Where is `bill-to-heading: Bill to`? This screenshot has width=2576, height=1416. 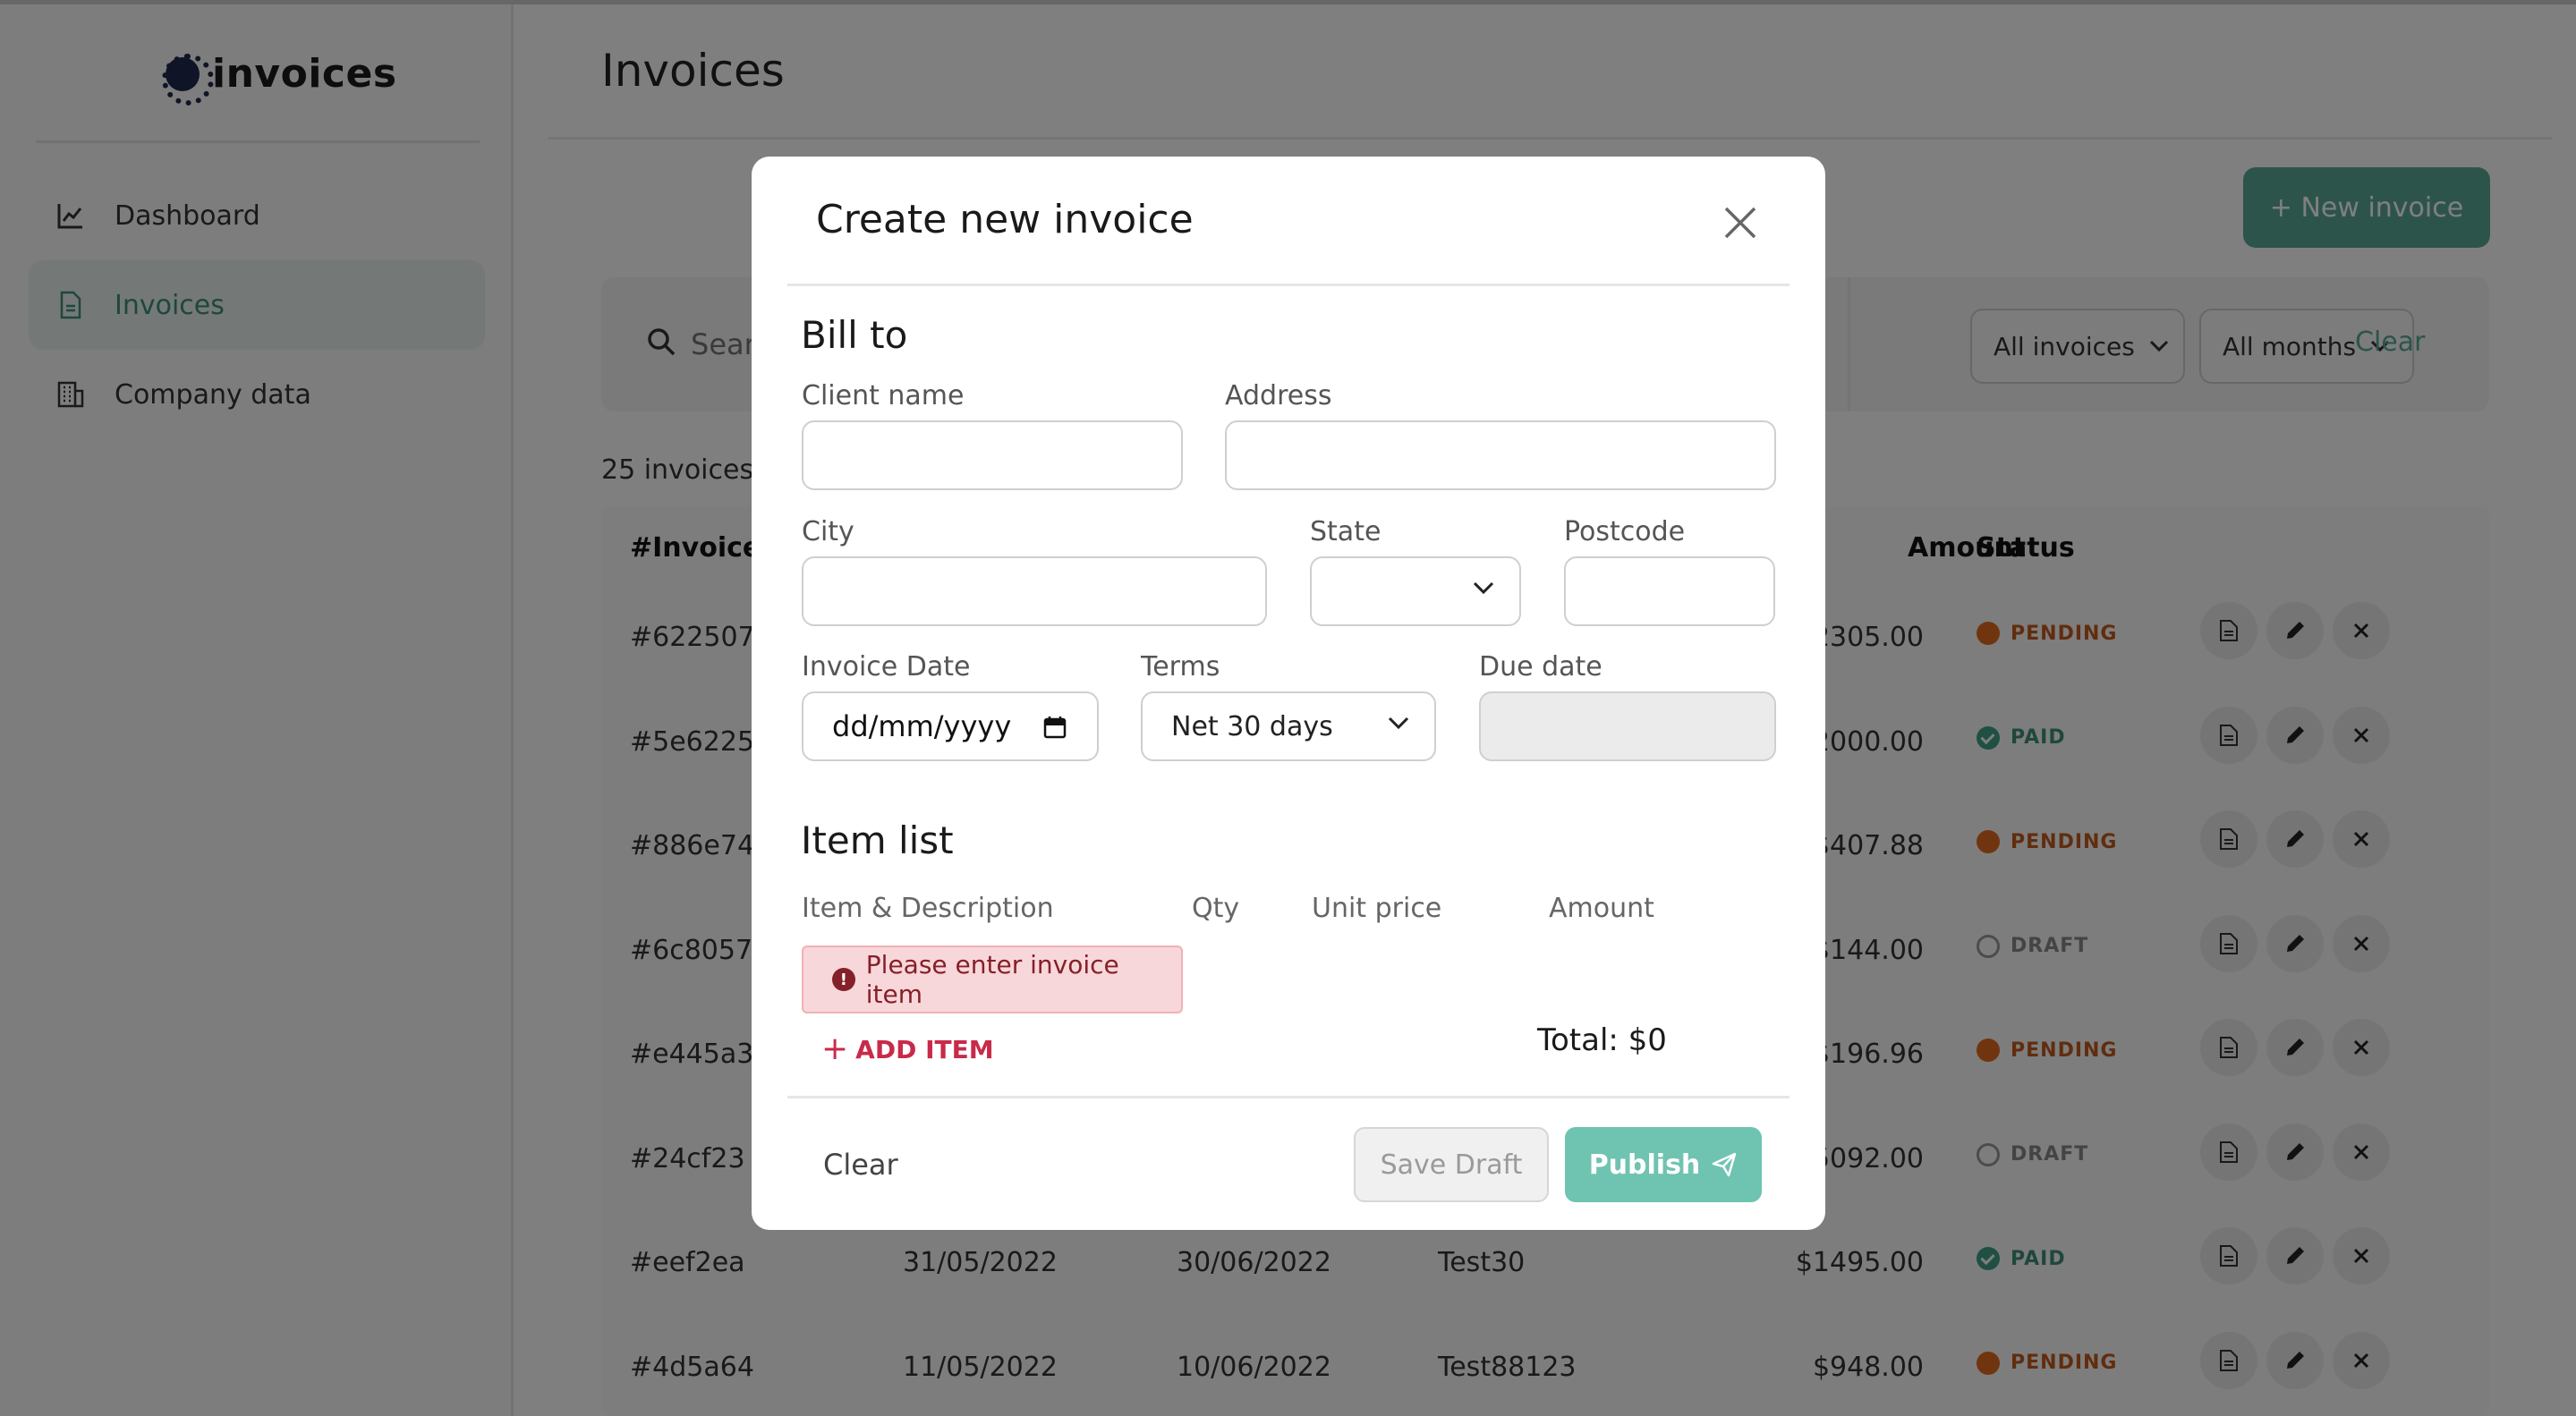 bill-to-heading: Bill to is located at coordinates (854, 335).